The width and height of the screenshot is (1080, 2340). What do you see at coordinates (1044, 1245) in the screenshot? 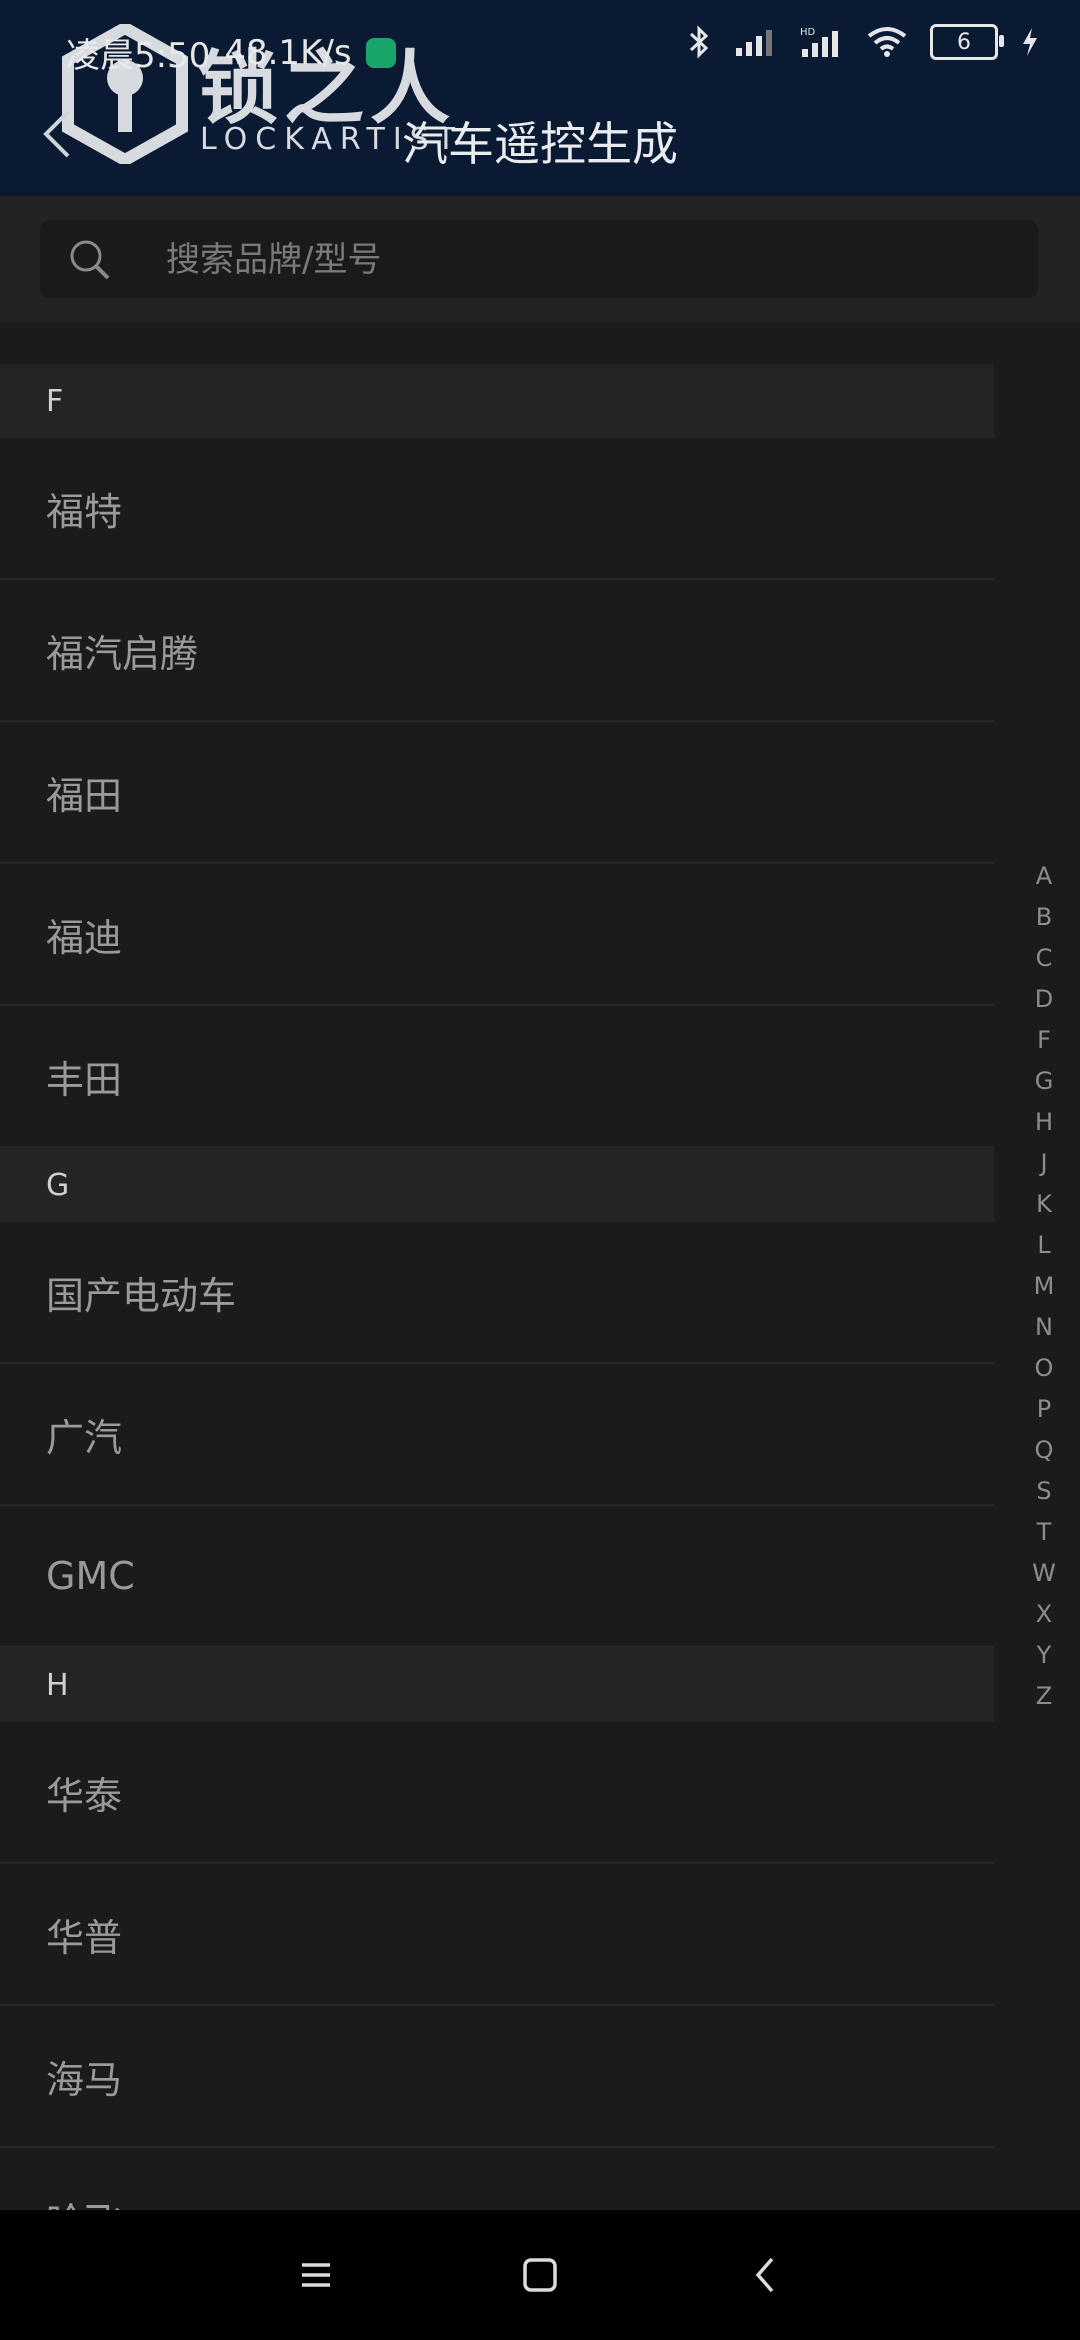
I see `index-letter: L` at bounding box center [1044, 1245].